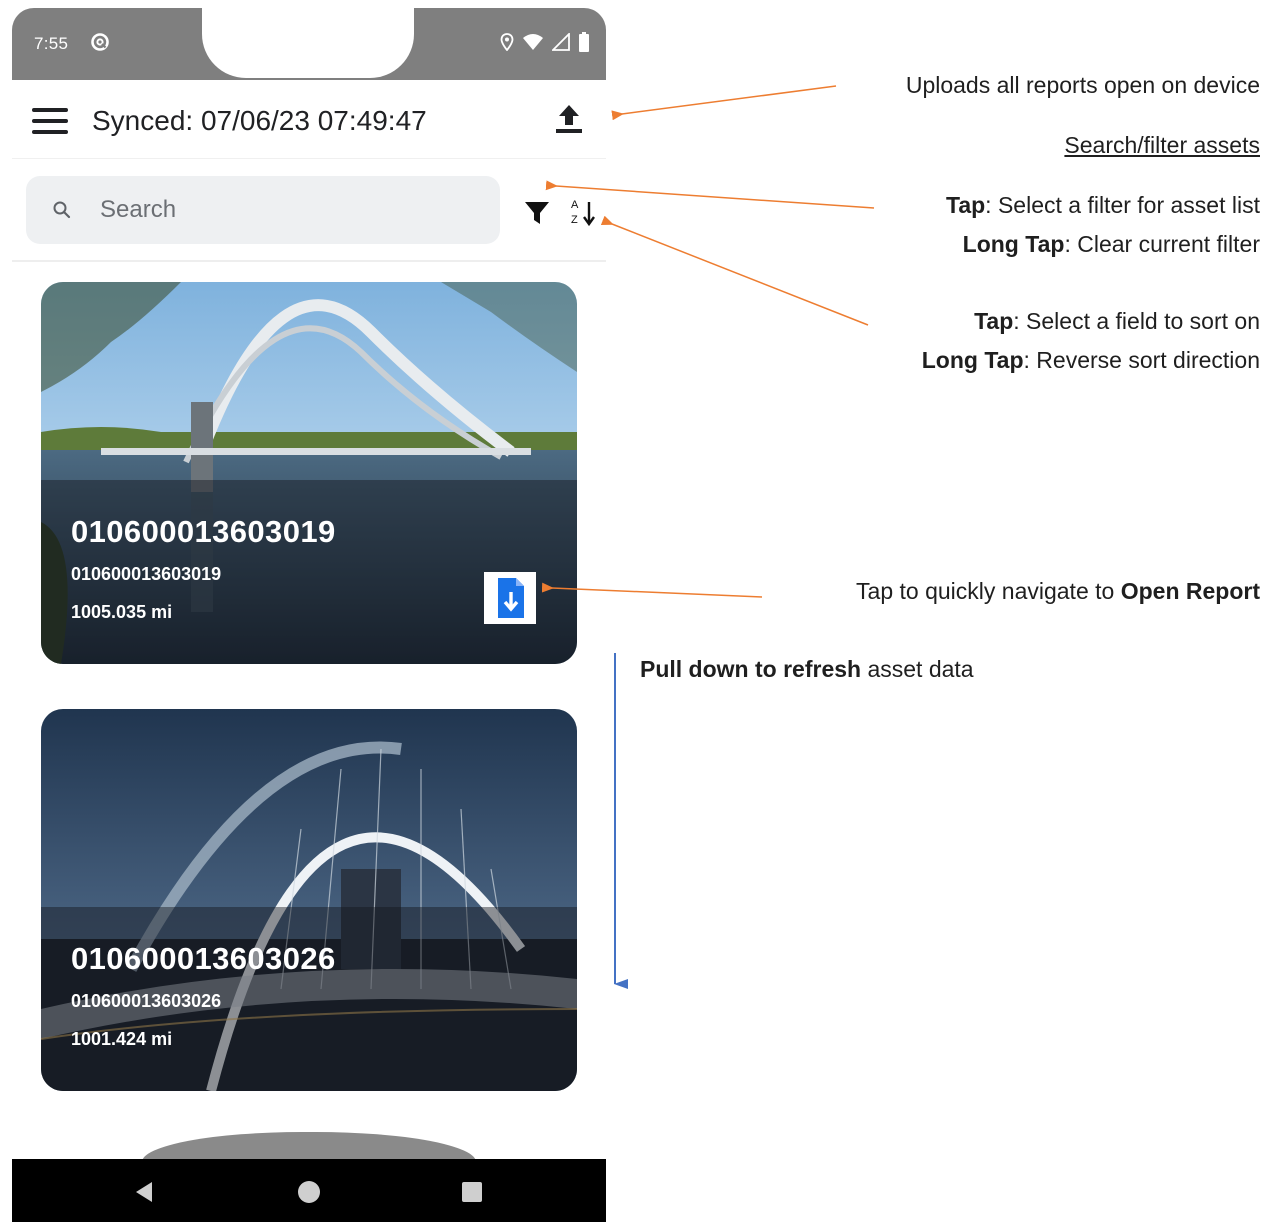 This screenshot has height=1222, width=1273. I want to click on status-time: 7:55, so click(51, 43).